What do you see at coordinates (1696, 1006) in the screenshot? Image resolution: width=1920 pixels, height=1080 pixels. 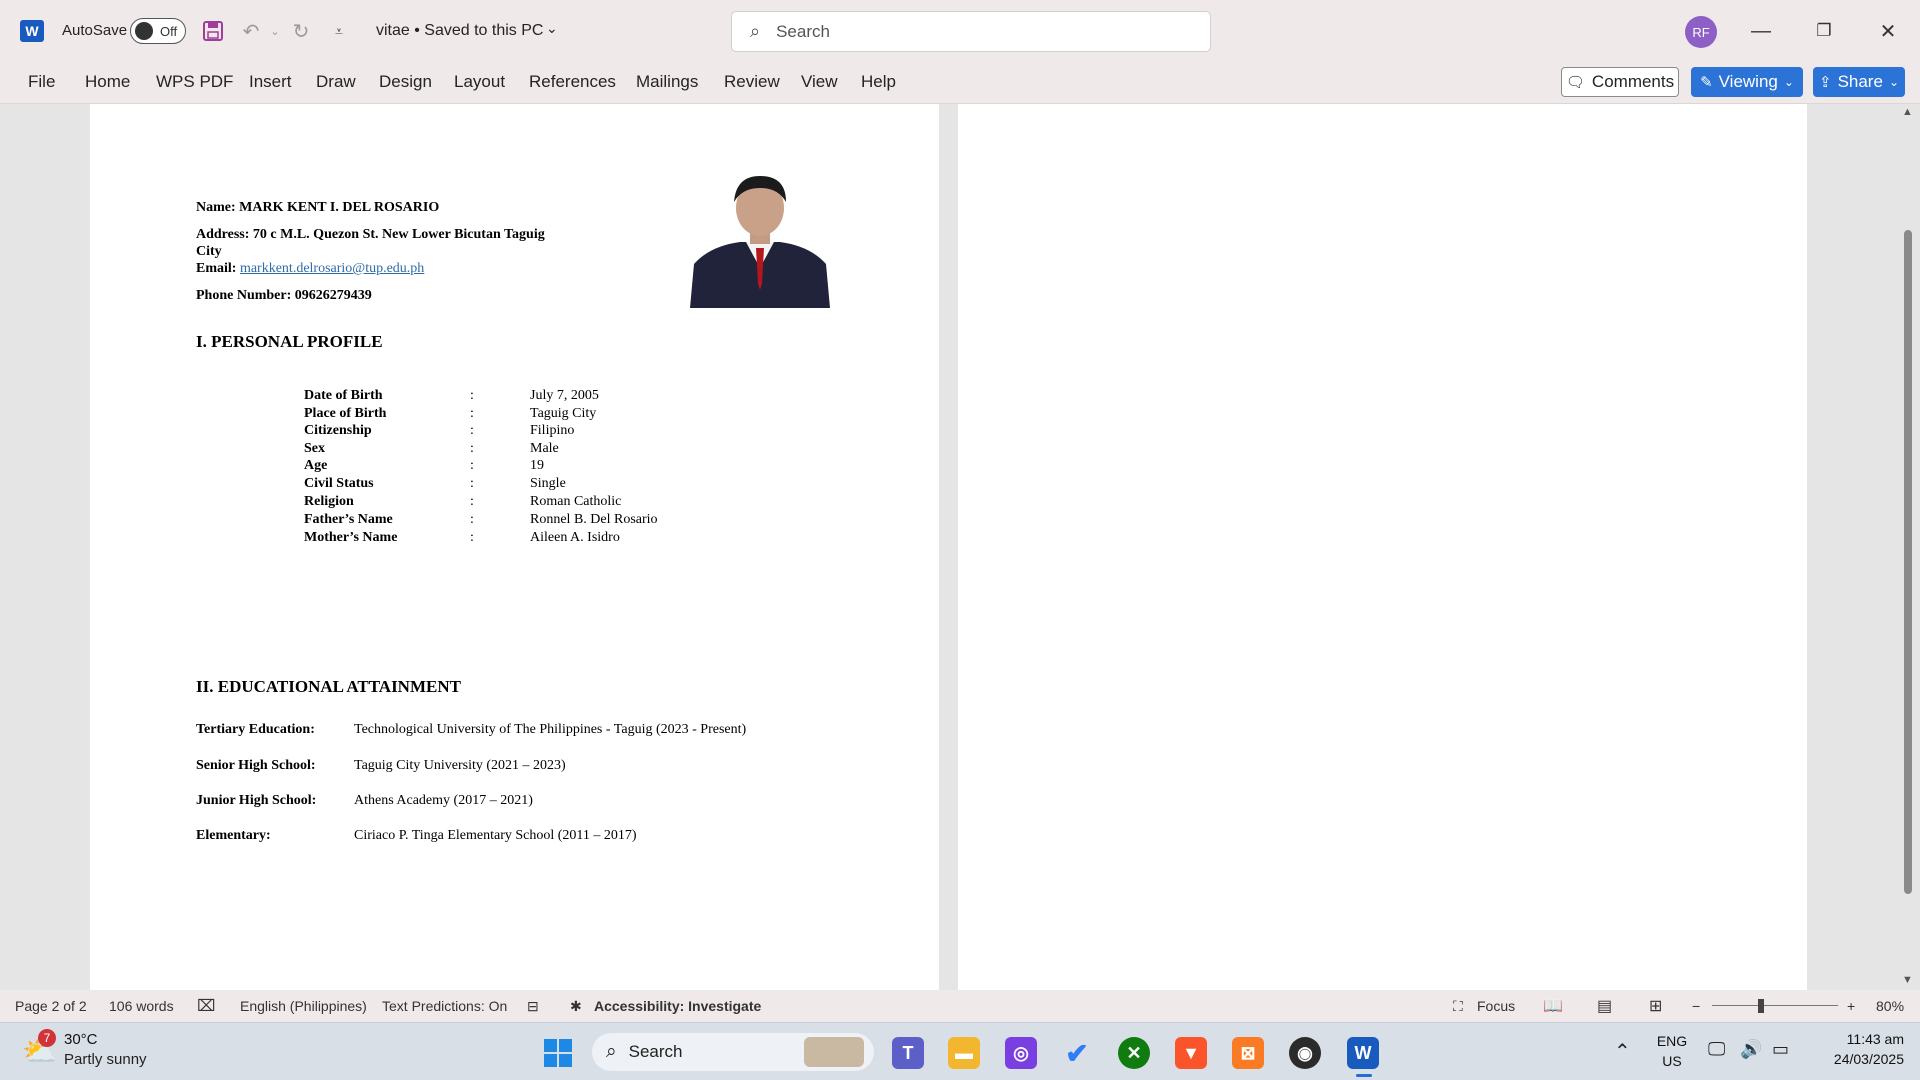 I see `zoom-out-button: −` at bounding box center [1696, 1006].